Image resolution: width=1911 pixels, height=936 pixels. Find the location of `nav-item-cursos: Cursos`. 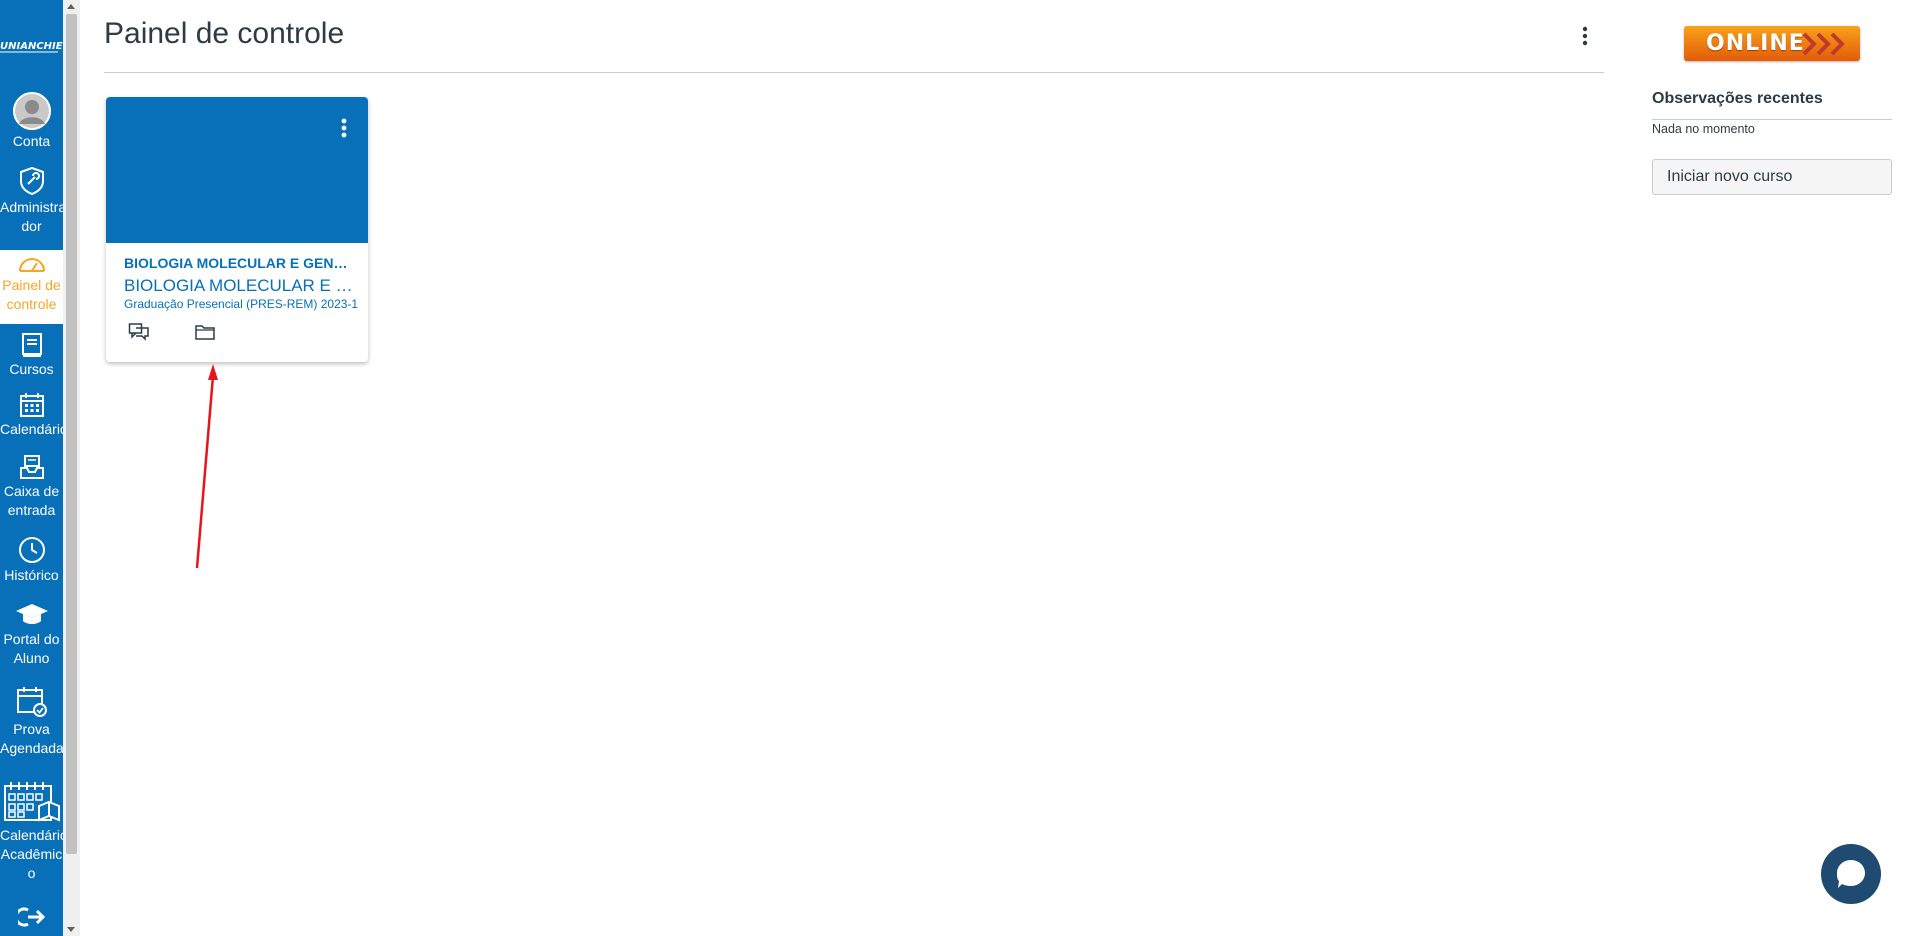

nav-item-cursos: Cursos is located at coordinates (31, 355).